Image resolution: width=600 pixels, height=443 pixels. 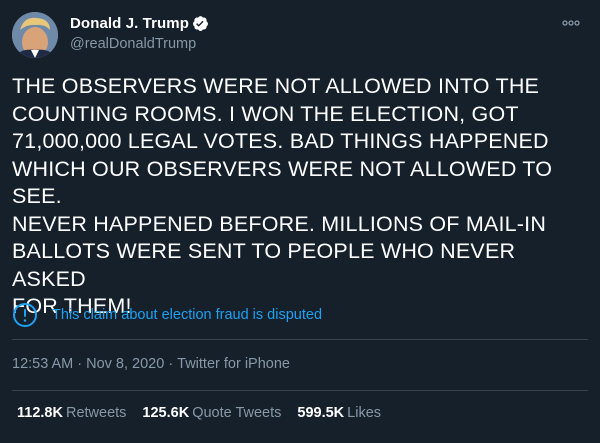 I want to click on retweets-count: 112.8K, so click(x=40, y=413).